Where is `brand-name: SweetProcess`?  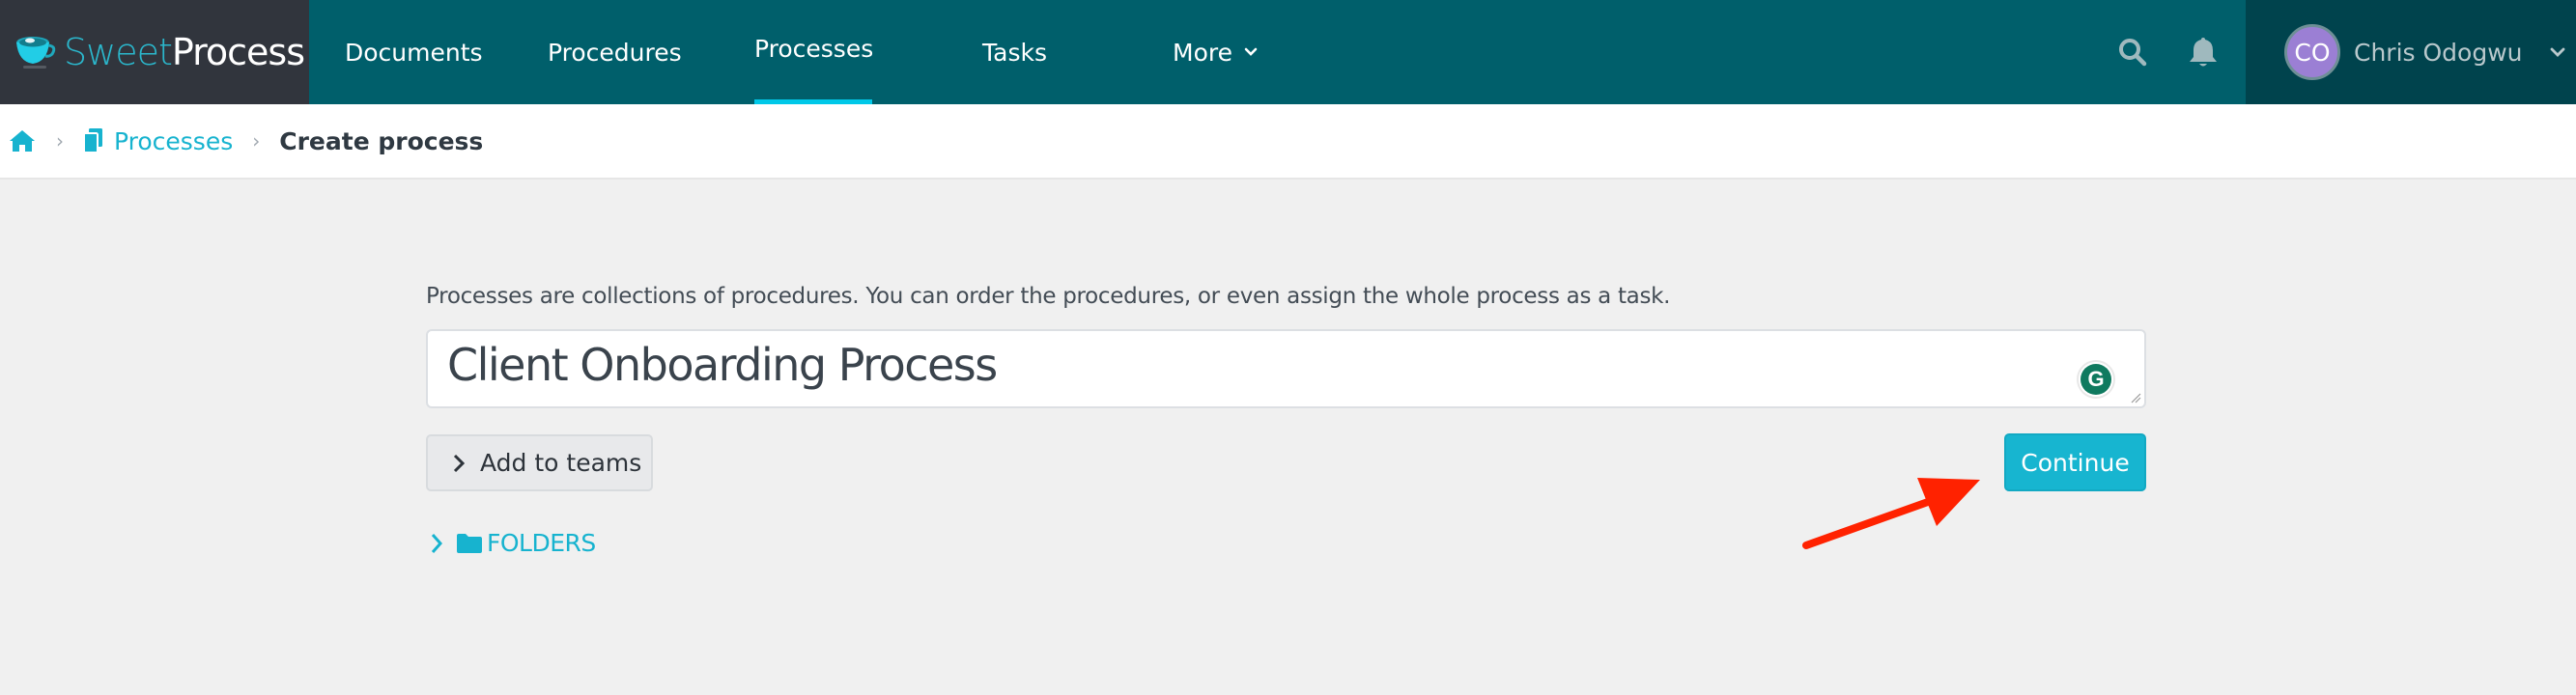
brand-name: SweetProcess is located at coordinates (184, 52).